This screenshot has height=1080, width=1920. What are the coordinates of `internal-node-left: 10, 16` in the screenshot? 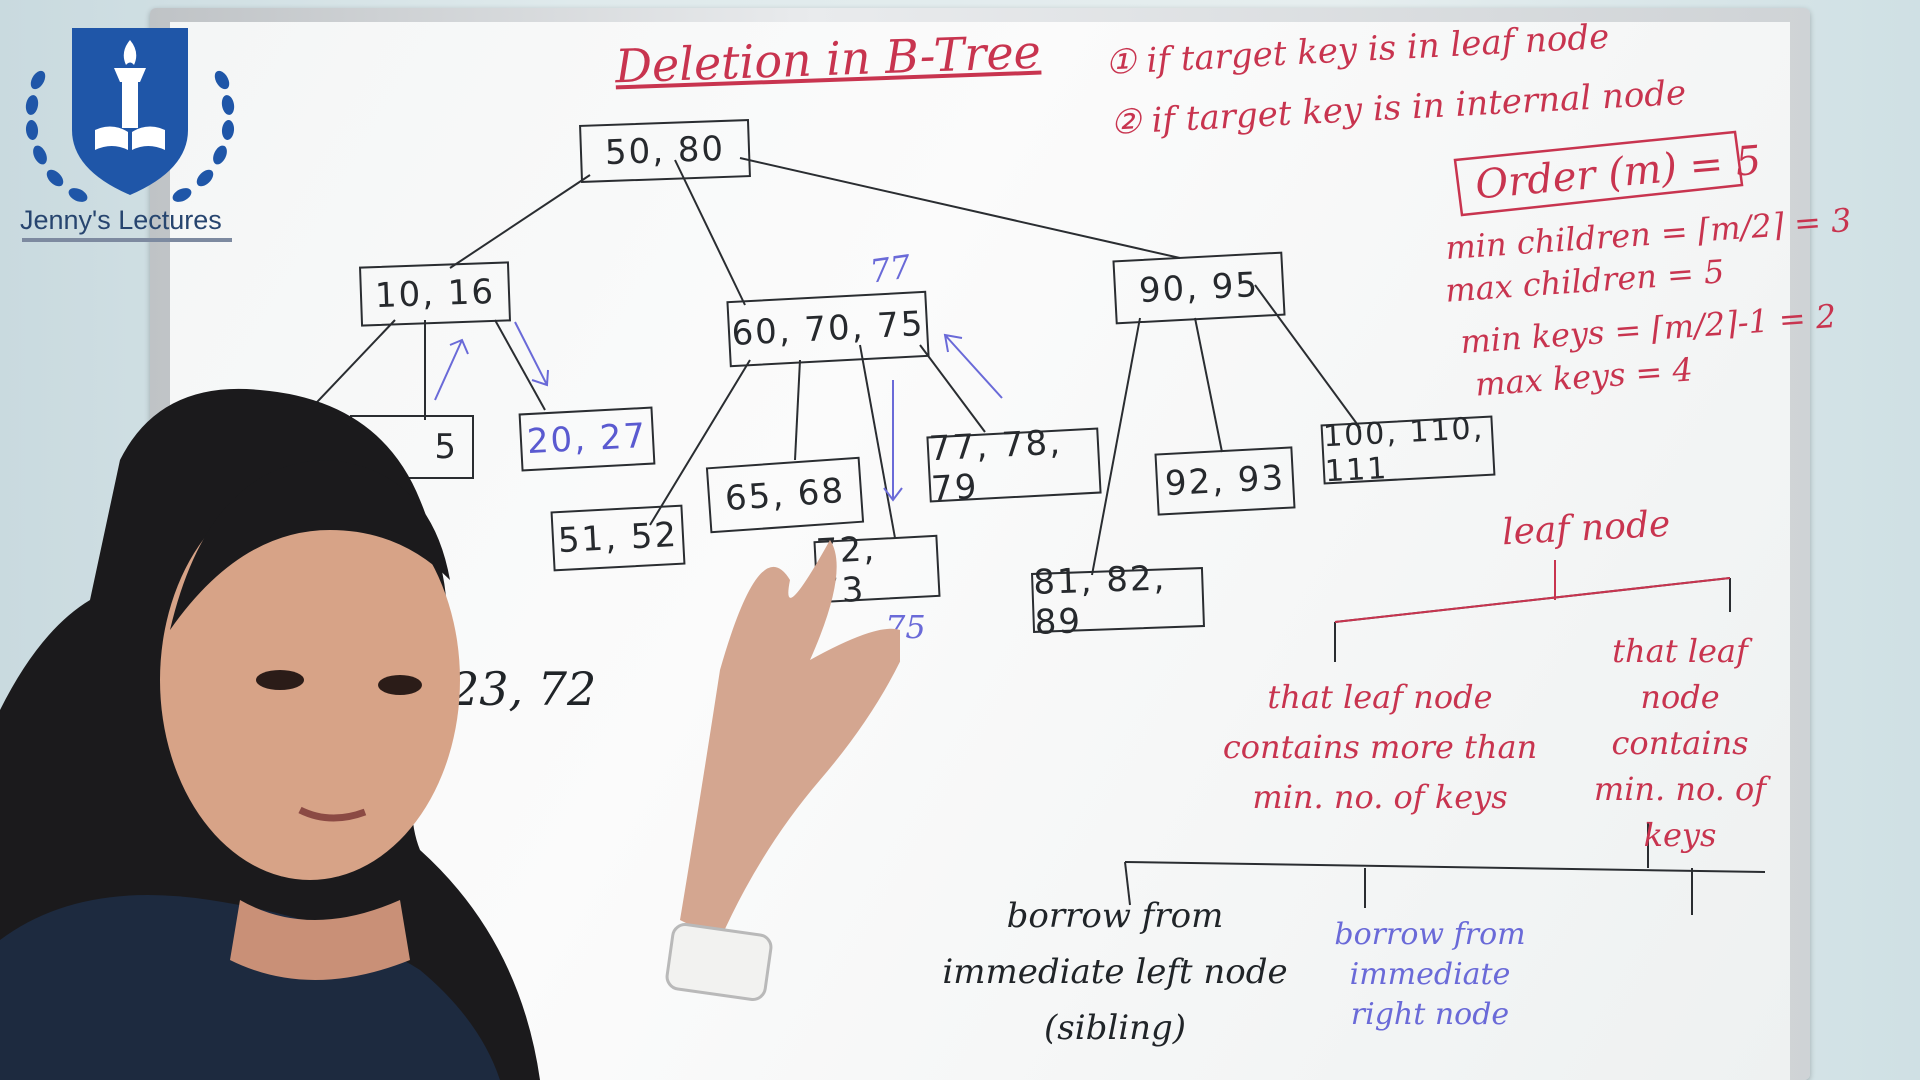 It's located at (435, 294).